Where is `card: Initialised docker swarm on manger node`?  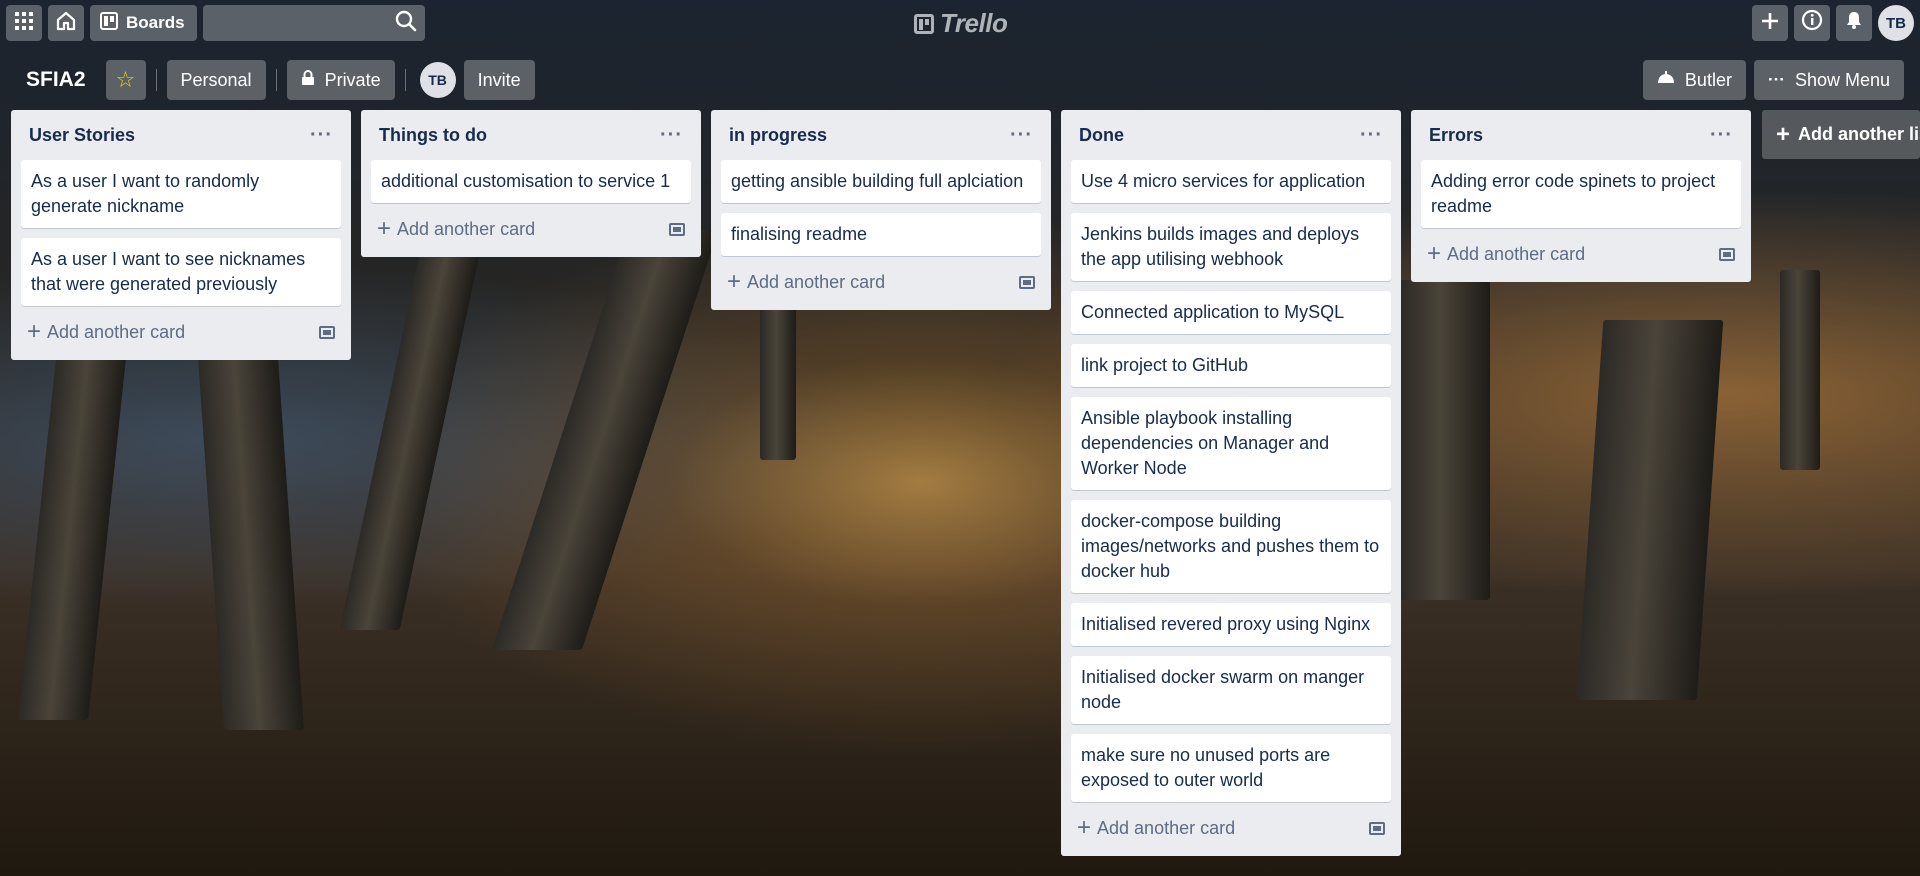
card: Initialised docker swarm on manger node is located at coordinates (1231, 690).